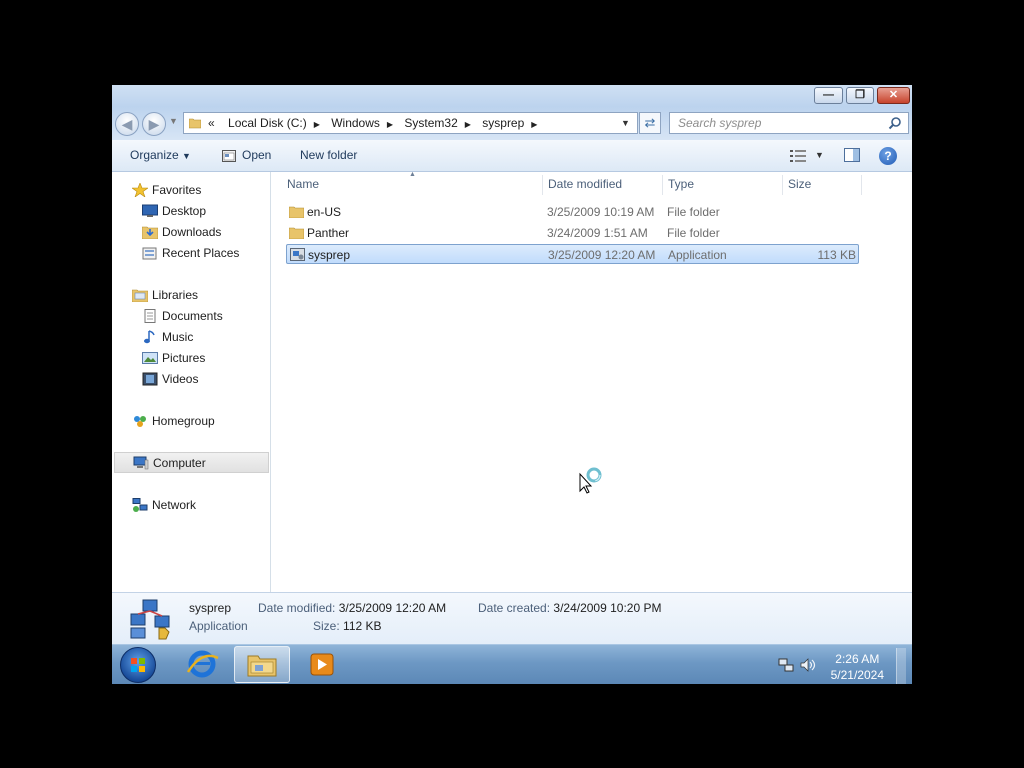  Describe the element at coordinates (150, 619) in the screenshot. I see `sysprep-application-icon` at that location.